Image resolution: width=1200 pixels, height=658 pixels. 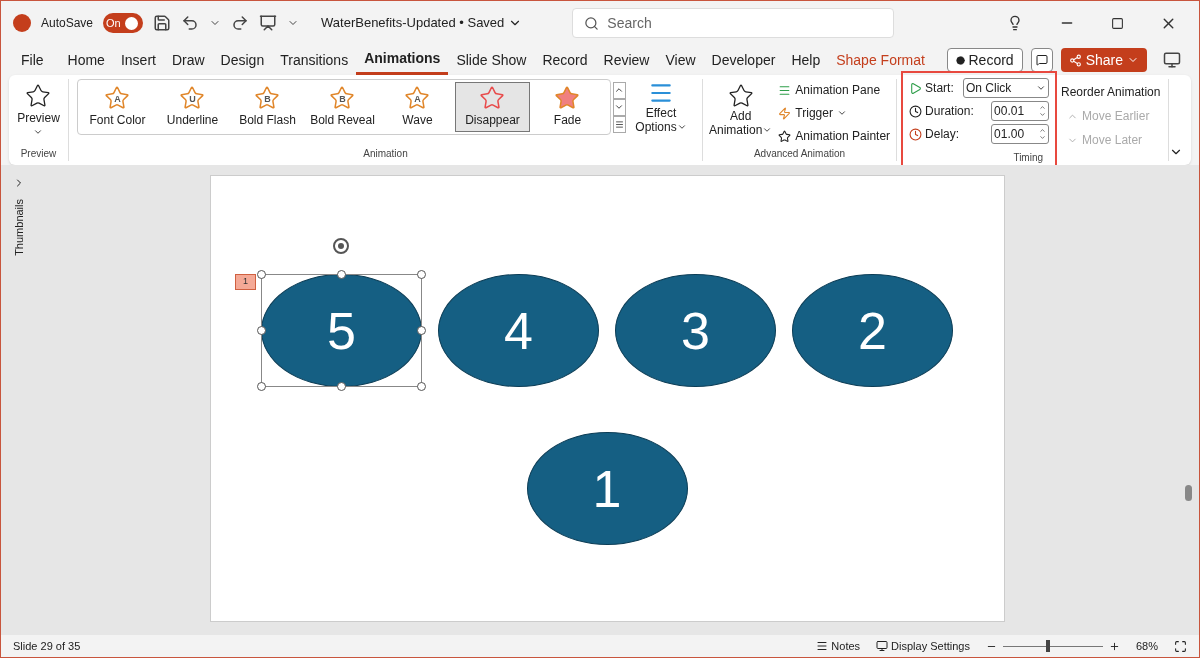 What do you see at coordinates (916, 88) in the screenshot?
I see `play-icon` at bounding box center [916, 88].